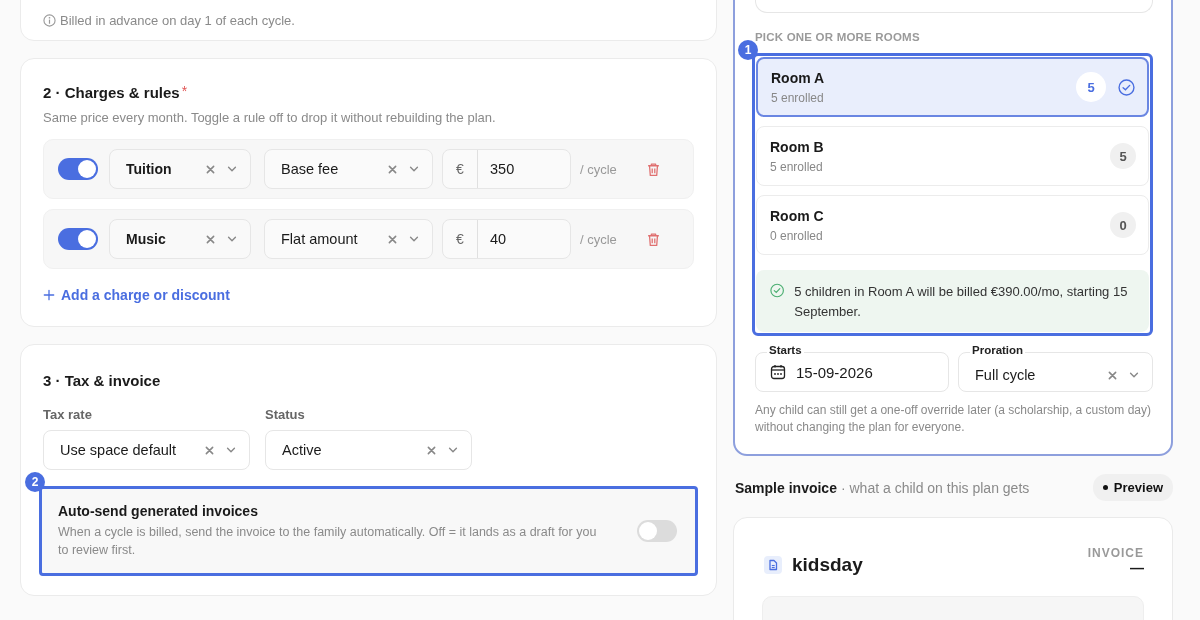 This screenshot has height=620, width=1200. I want to click on setting-description: When a cycle is billed, send the invoice to the family automatically. Off = it lands as a draft for you to review first., so click(328, 541).